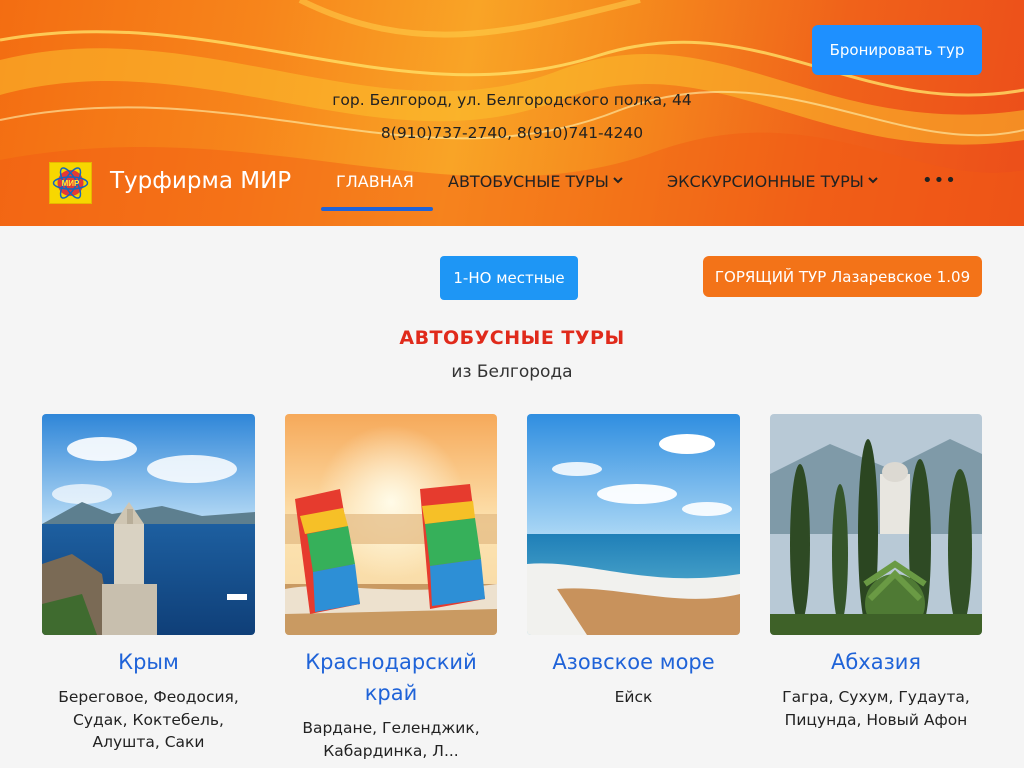 This screenshot has height=768, width=1024. I want to click on more-menu-icon: •••, so click(939, 180).